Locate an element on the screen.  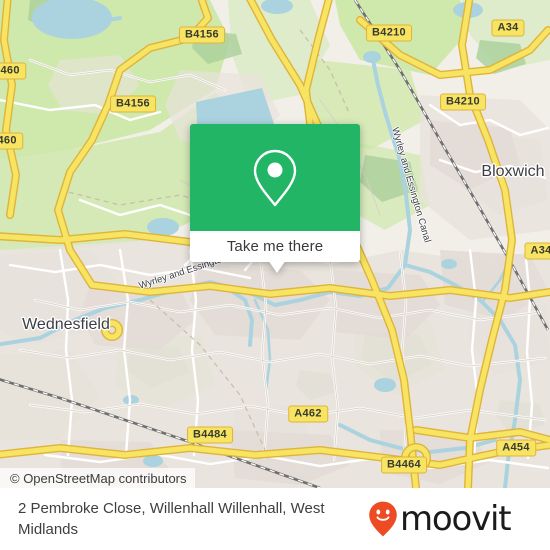
location-callout-card: Take me there is located at coordinates (275, 198).